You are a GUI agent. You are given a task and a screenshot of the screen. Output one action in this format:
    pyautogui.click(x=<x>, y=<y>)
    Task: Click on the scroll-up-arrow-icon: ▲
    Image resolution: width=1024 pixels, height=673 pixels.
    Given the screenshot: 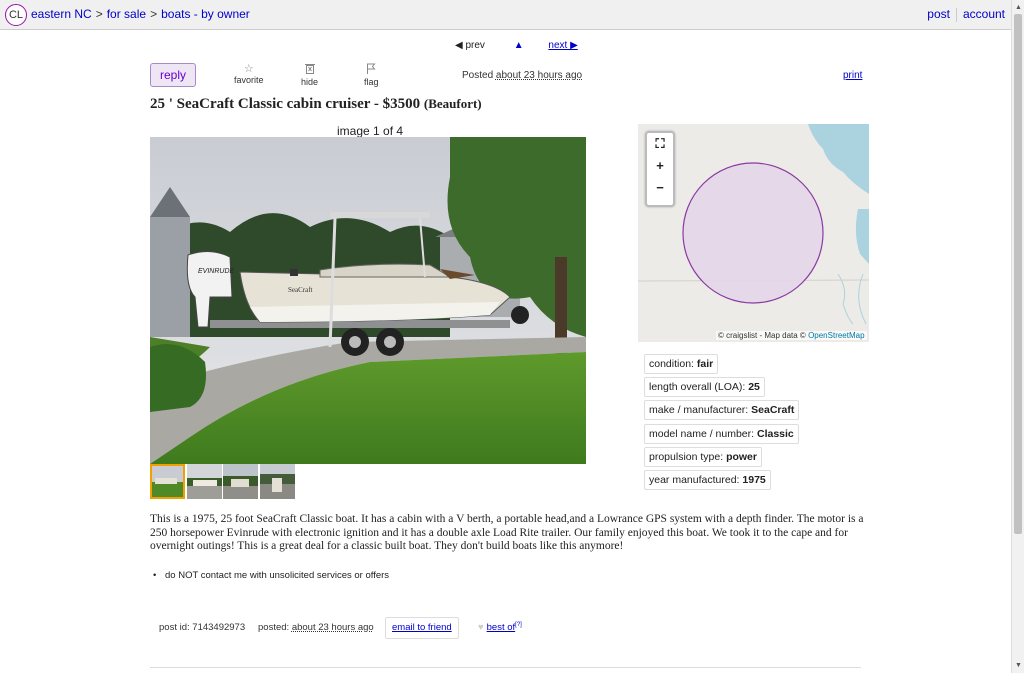 What is the action you would take?
    pyautogui.click(x=1018, y=7)
    